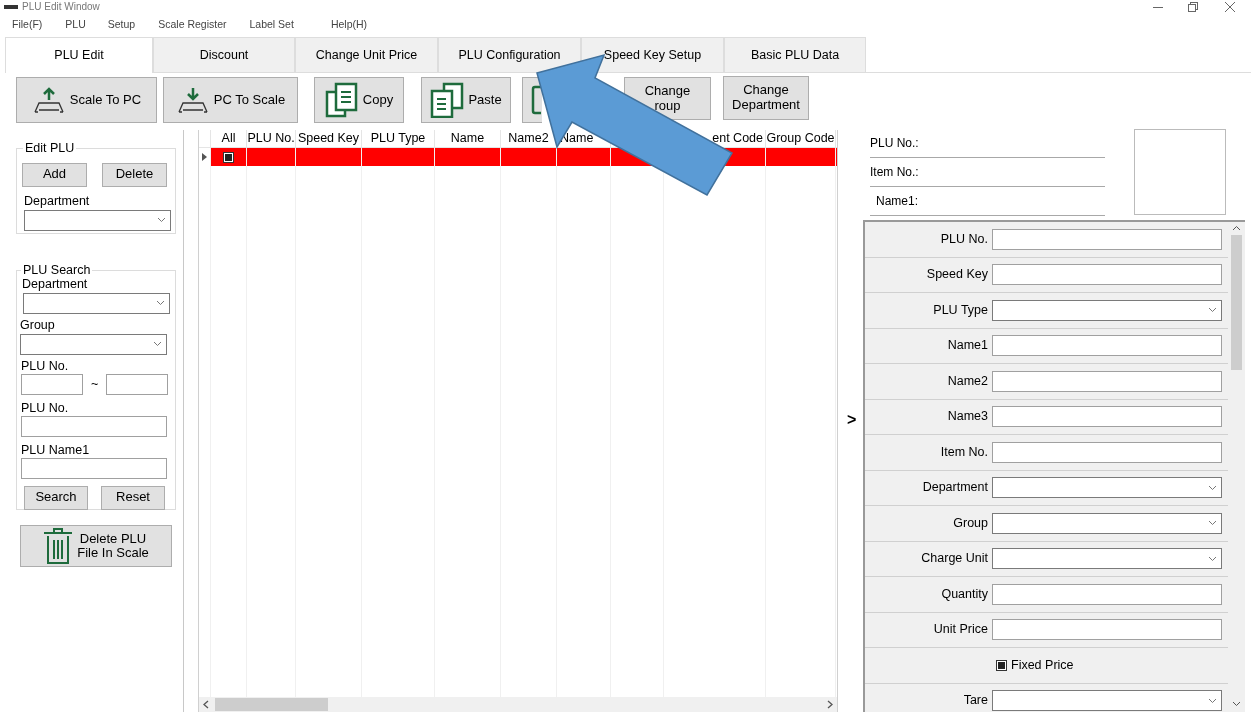  I want to click on row-pointer-icon, so click(204, 157).